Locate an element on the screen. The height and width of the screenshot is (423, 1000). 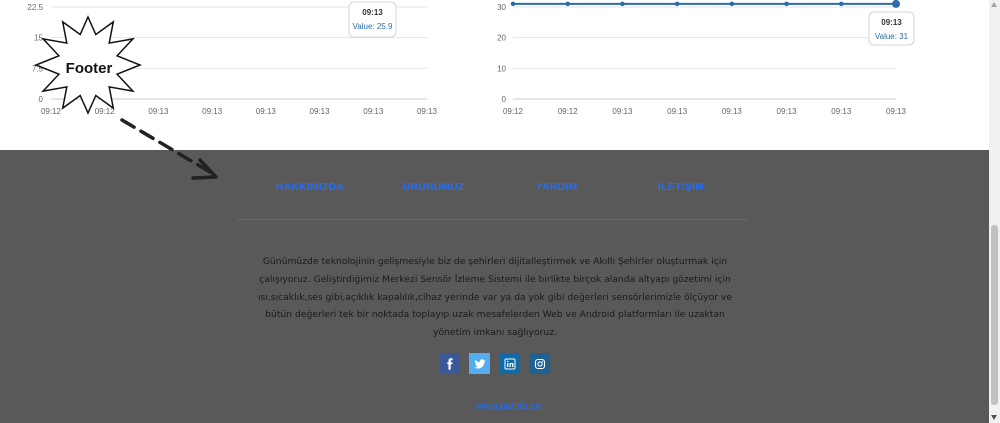
tooltip-value: Value: 25.9 is located at coordinates (373, 26).